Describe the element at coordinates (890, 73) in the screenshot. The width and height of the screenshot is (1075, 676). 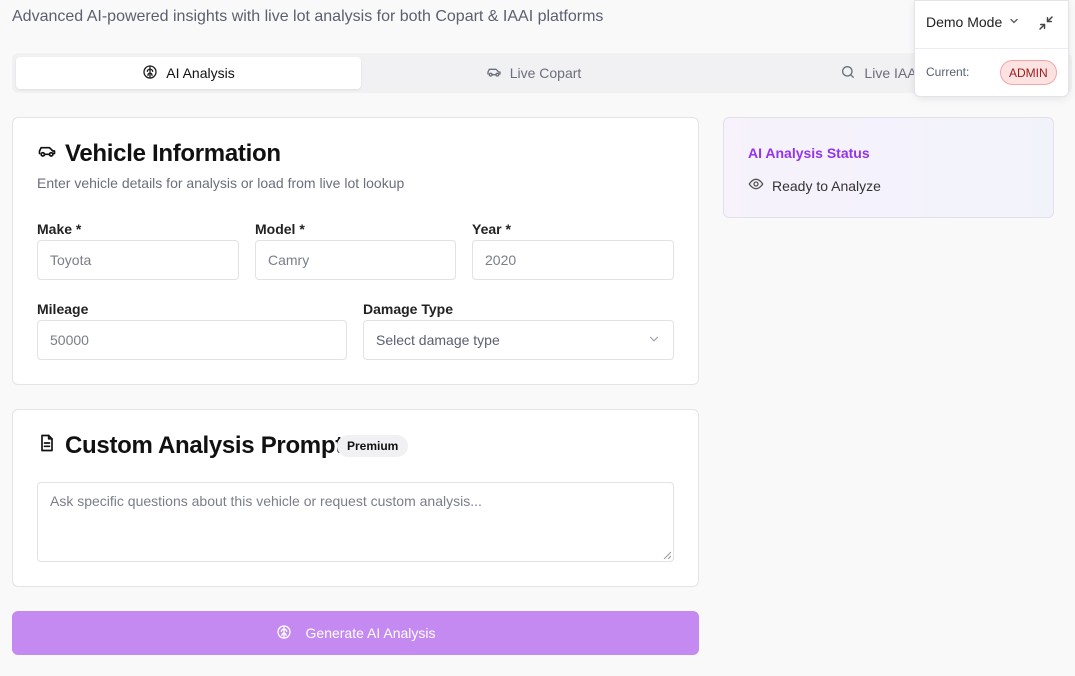
I see `tab-label: Live IAA` at that location.